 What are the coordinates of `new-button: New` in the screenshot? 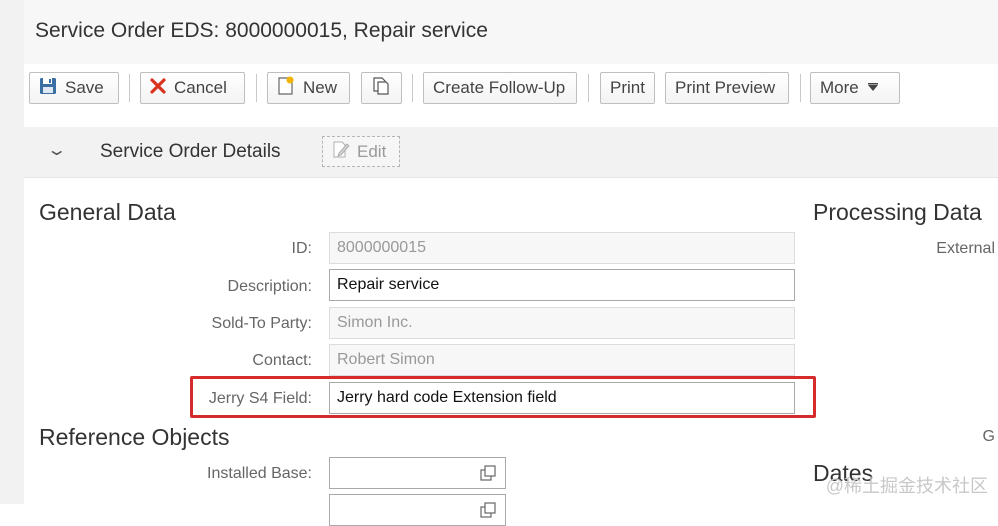 It's located at (308, 88).